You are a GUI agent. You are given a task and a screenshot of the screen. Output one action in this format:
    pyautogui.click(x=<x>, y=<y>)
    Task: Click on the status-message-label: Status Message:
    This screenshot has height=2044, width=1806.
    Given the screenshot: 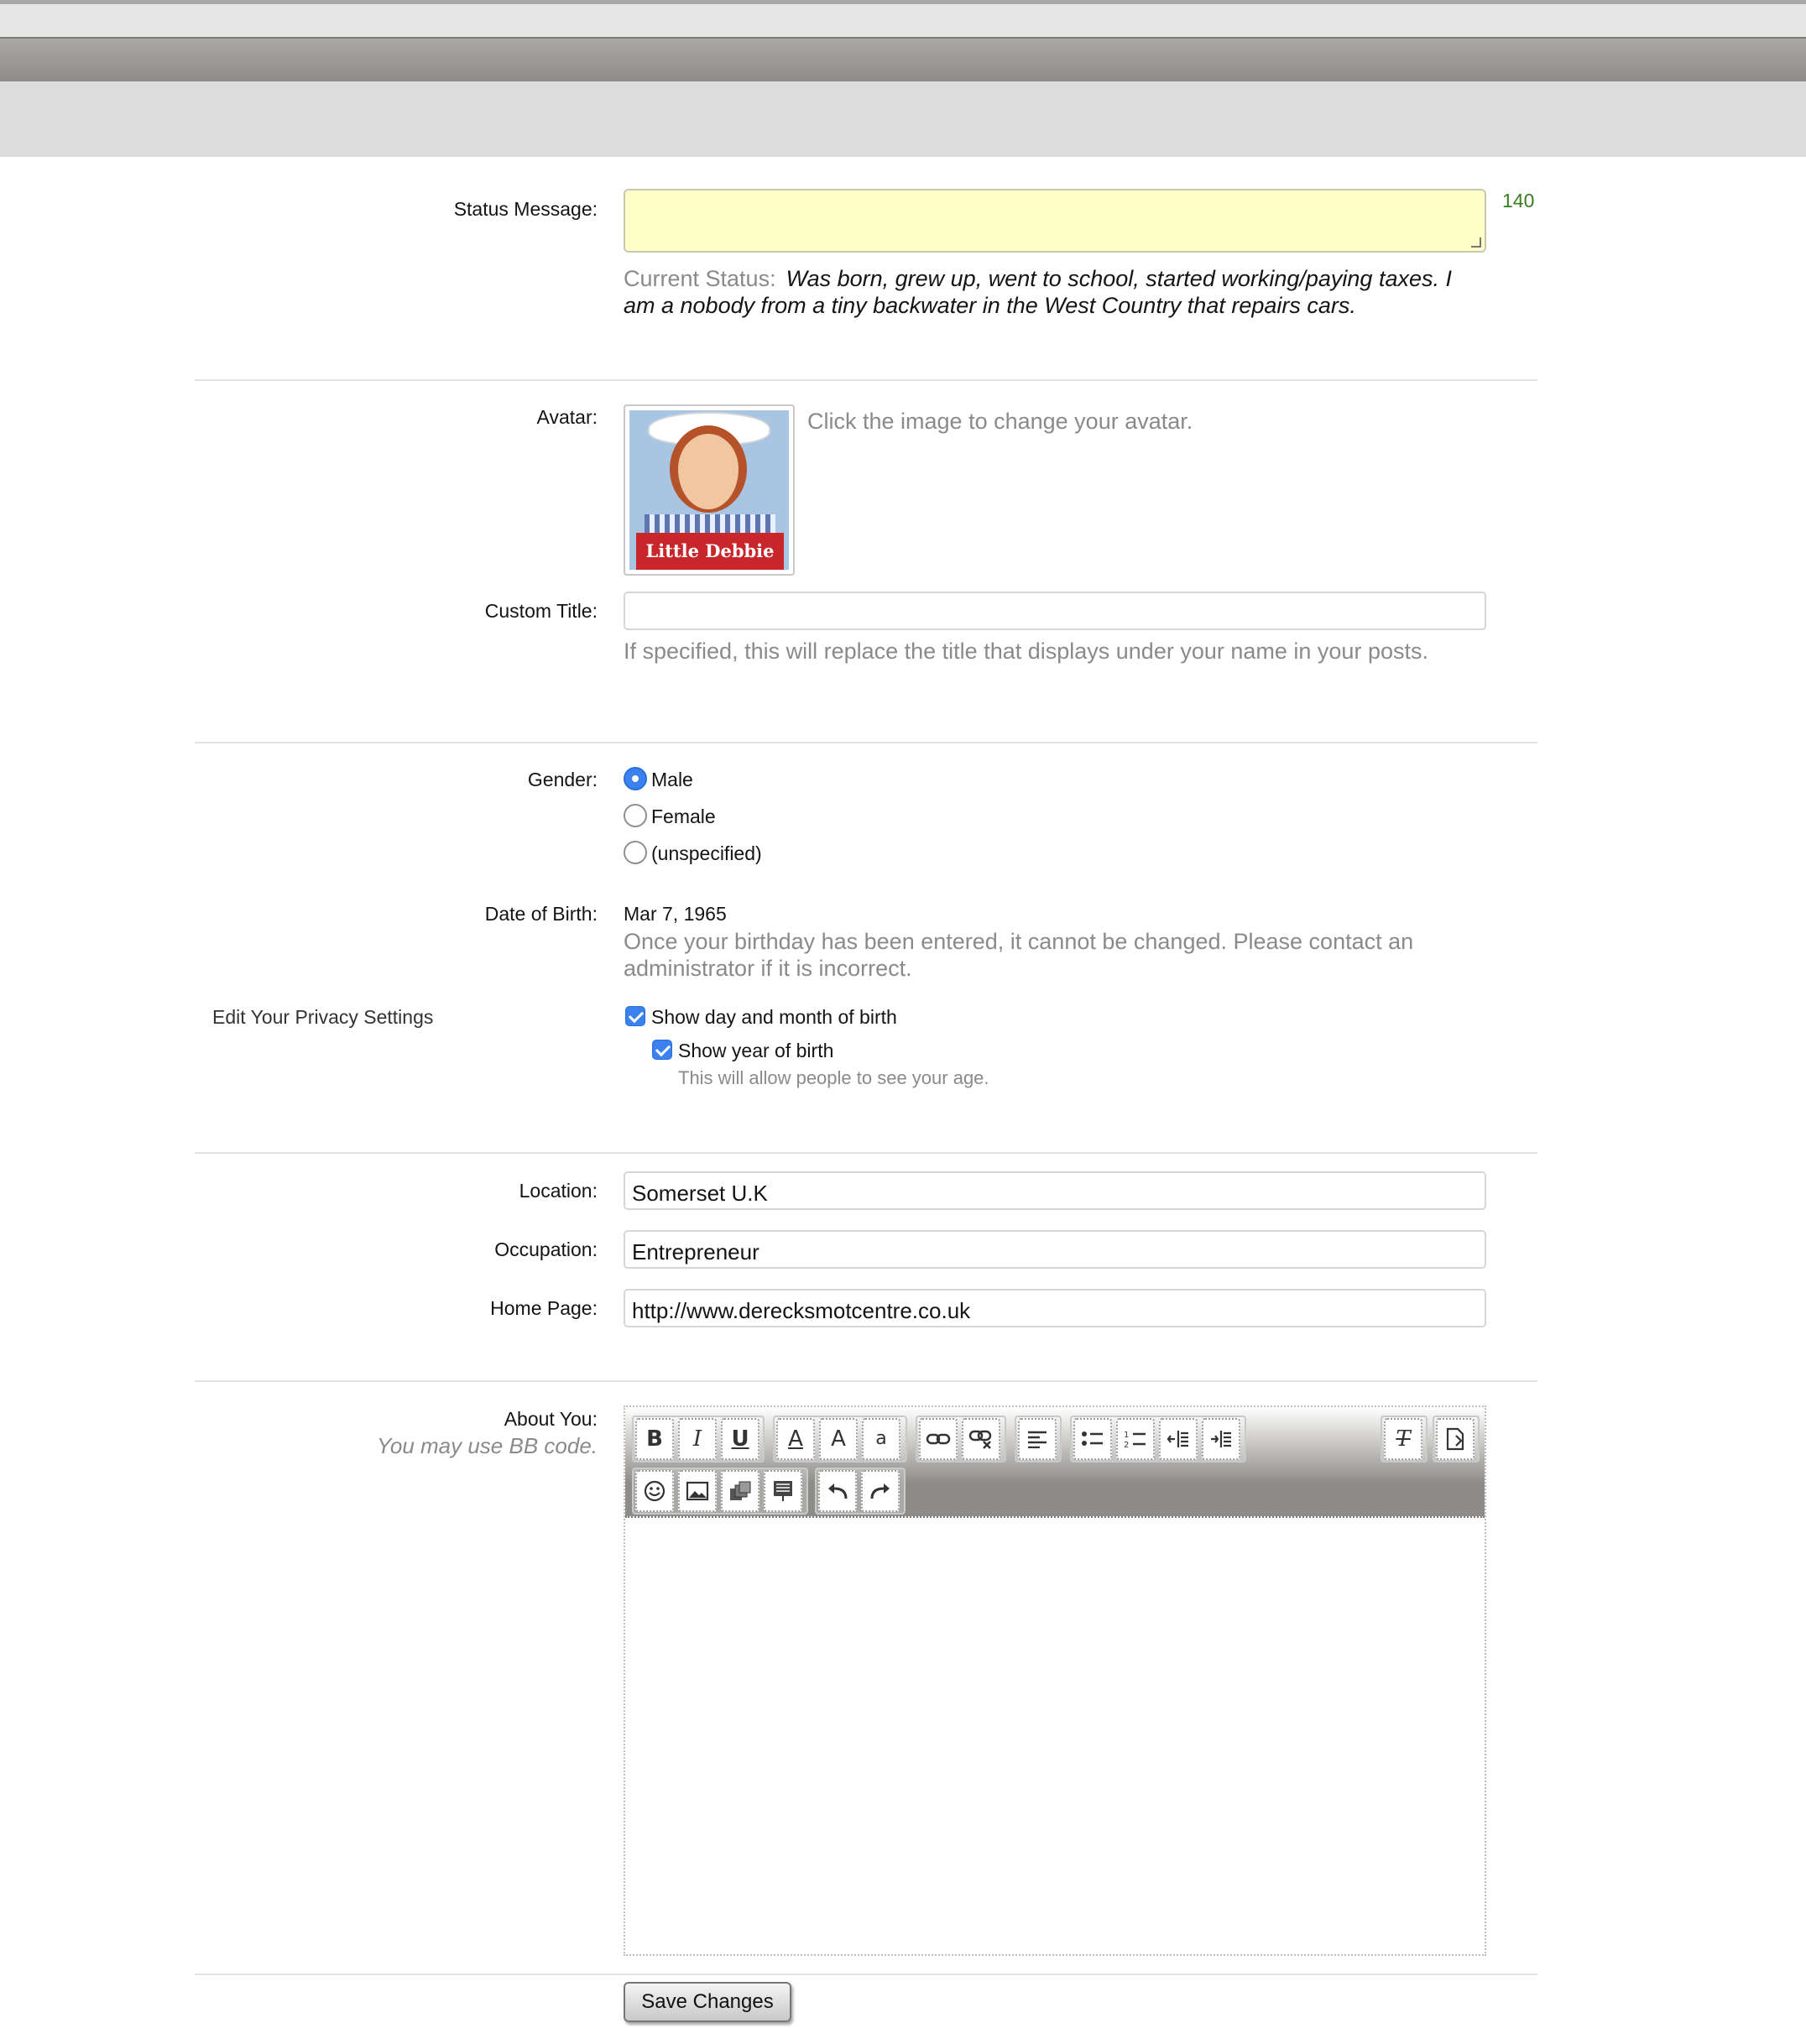 What is the action you would take?
    pyautogui.click(x=525, y=209)
    